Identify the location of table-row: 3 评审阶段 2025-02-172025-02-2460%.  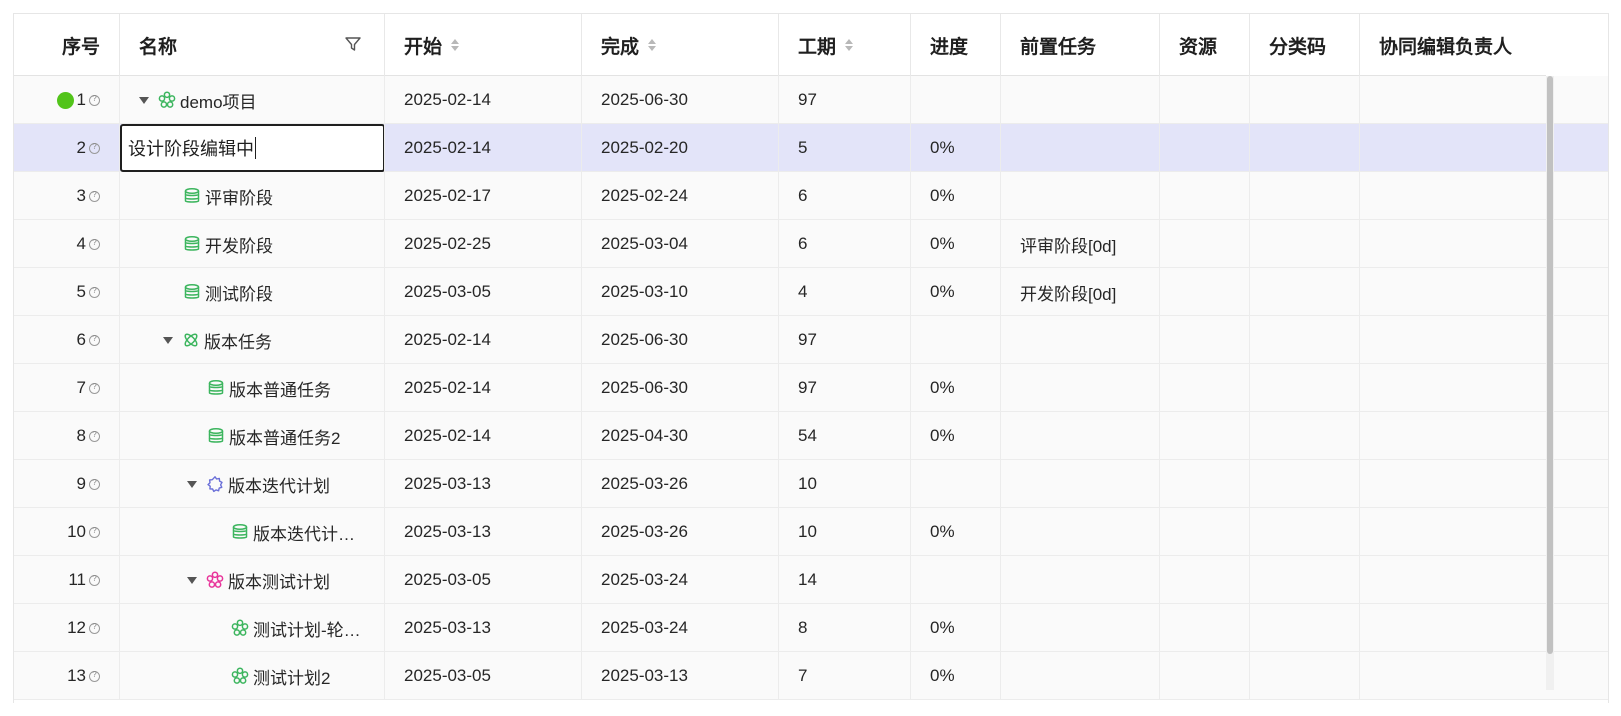
(811, 196).